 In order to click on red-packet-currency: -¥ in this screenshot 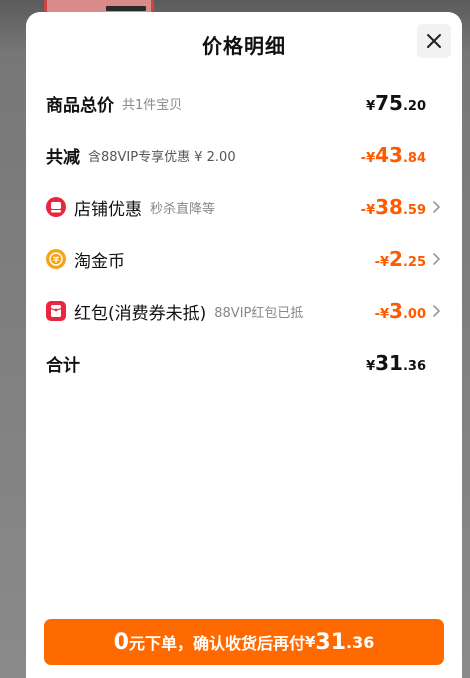, I will do `click(382, 314)`.